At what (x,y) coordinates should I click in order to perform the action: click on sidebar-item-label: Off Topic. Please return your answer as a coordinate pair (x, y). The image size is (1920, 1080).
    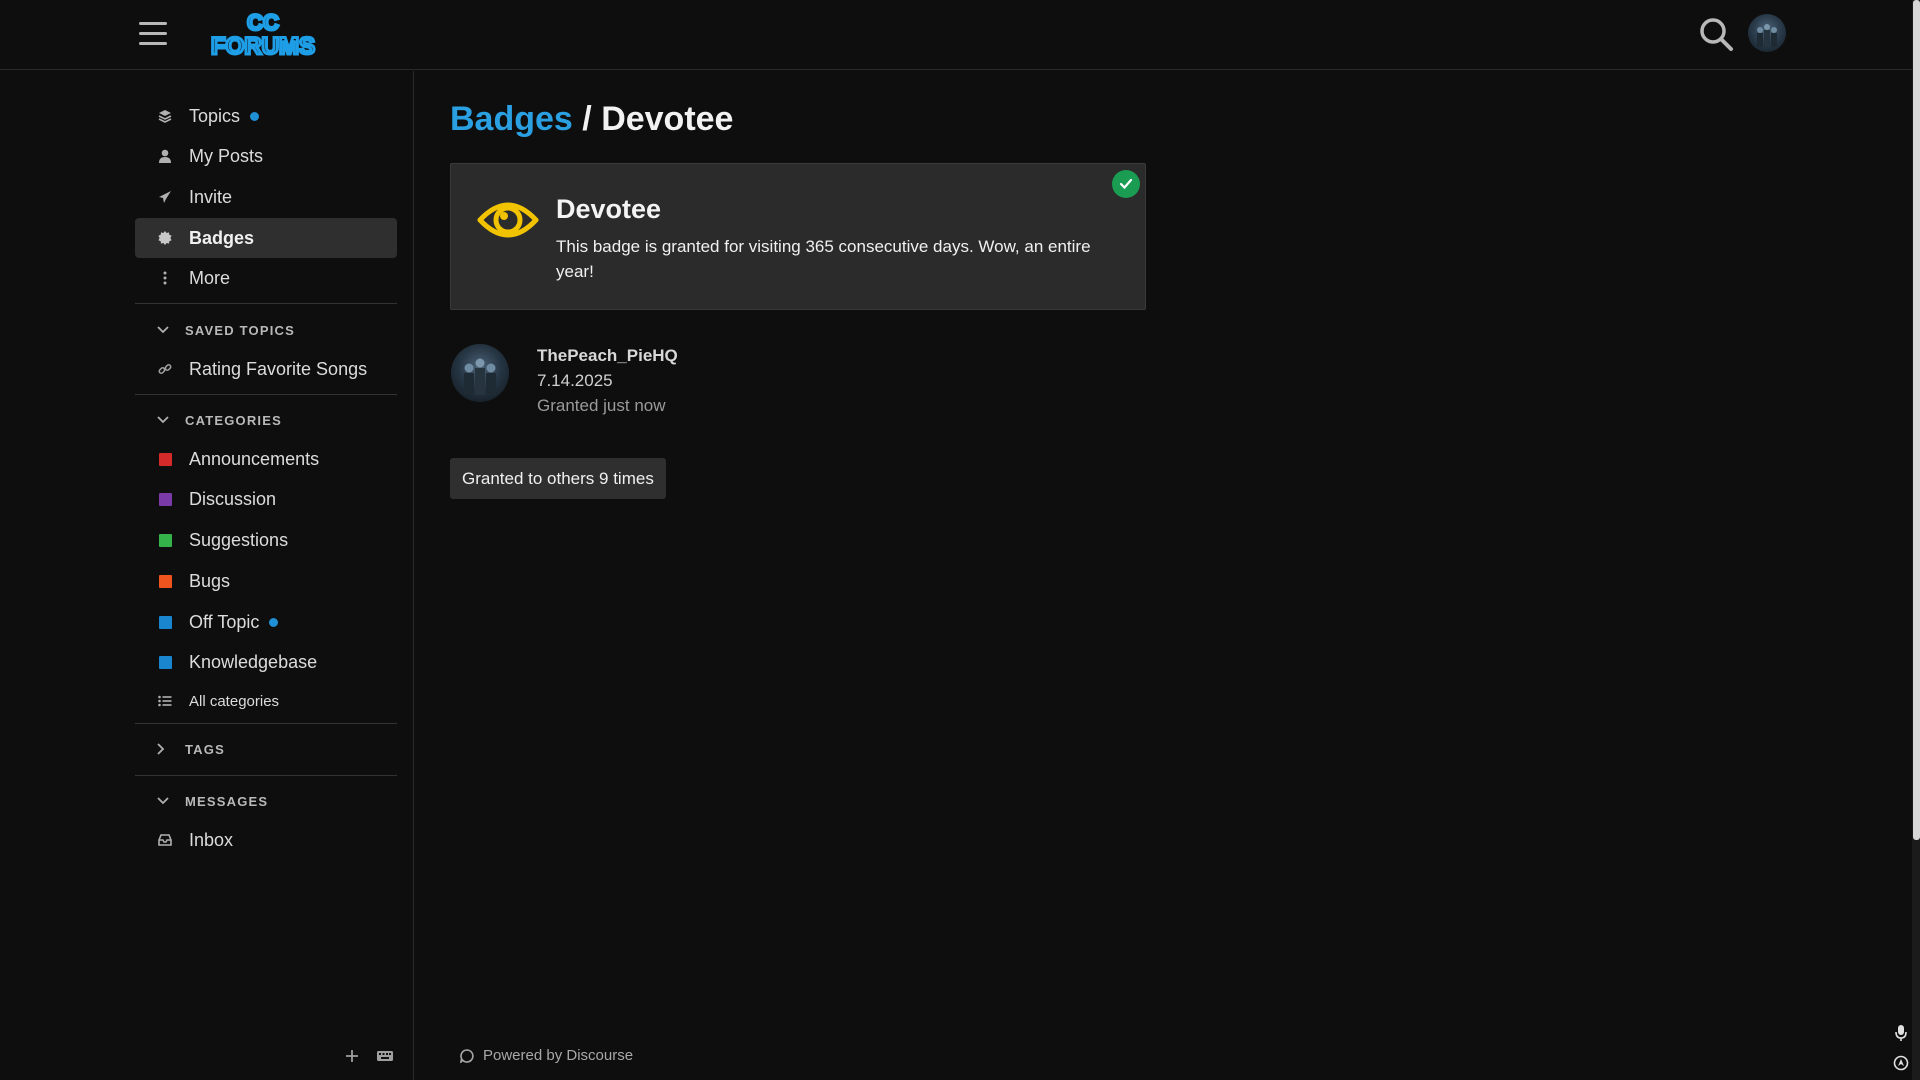
    Looking at the image, I should click on (224, 621).